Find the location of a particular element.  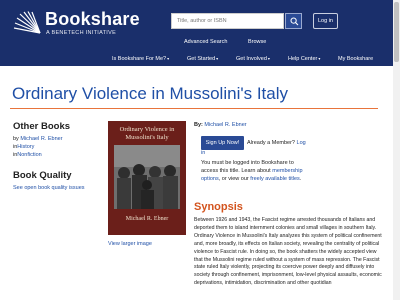

nav-label: Is Bookshare For Me? is located at coordinates (139, 59).